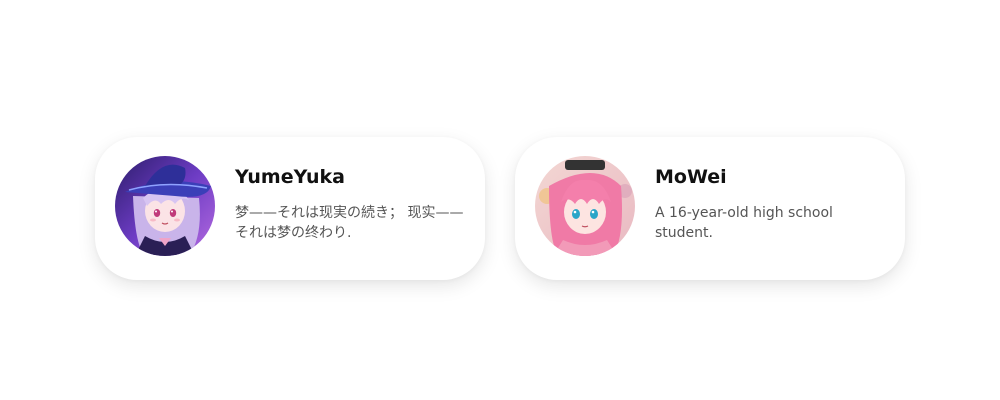 This screenshot has height=400, width=1000. What do you see at coordinates (165, 206) in the screenshot?
I see `anime-girl-witch-hat-avatar-icon` at bounding box center [165, 206].